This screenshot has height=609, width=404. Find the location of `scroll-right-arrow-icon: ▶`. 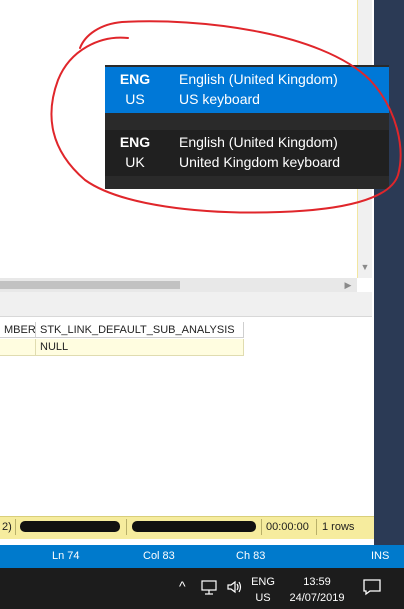

scroll-right-arrow-icon: ▶ is located at coordinates (348, 285).